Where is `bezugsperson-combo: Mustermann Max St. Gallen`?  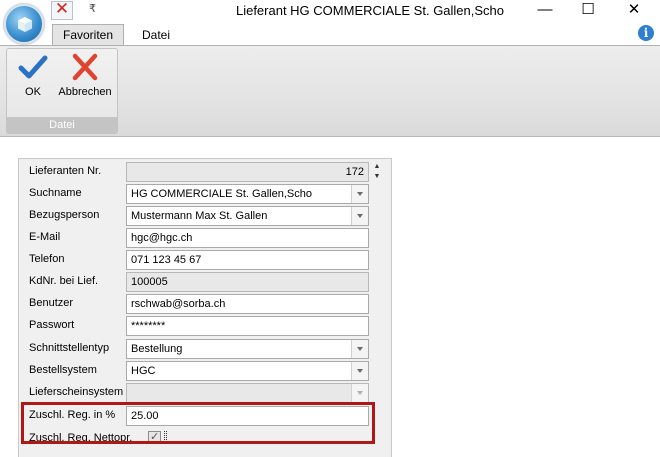 bezugsperson-combo: Mustermann Max St. Gallen is located at coordinates (247, 216).